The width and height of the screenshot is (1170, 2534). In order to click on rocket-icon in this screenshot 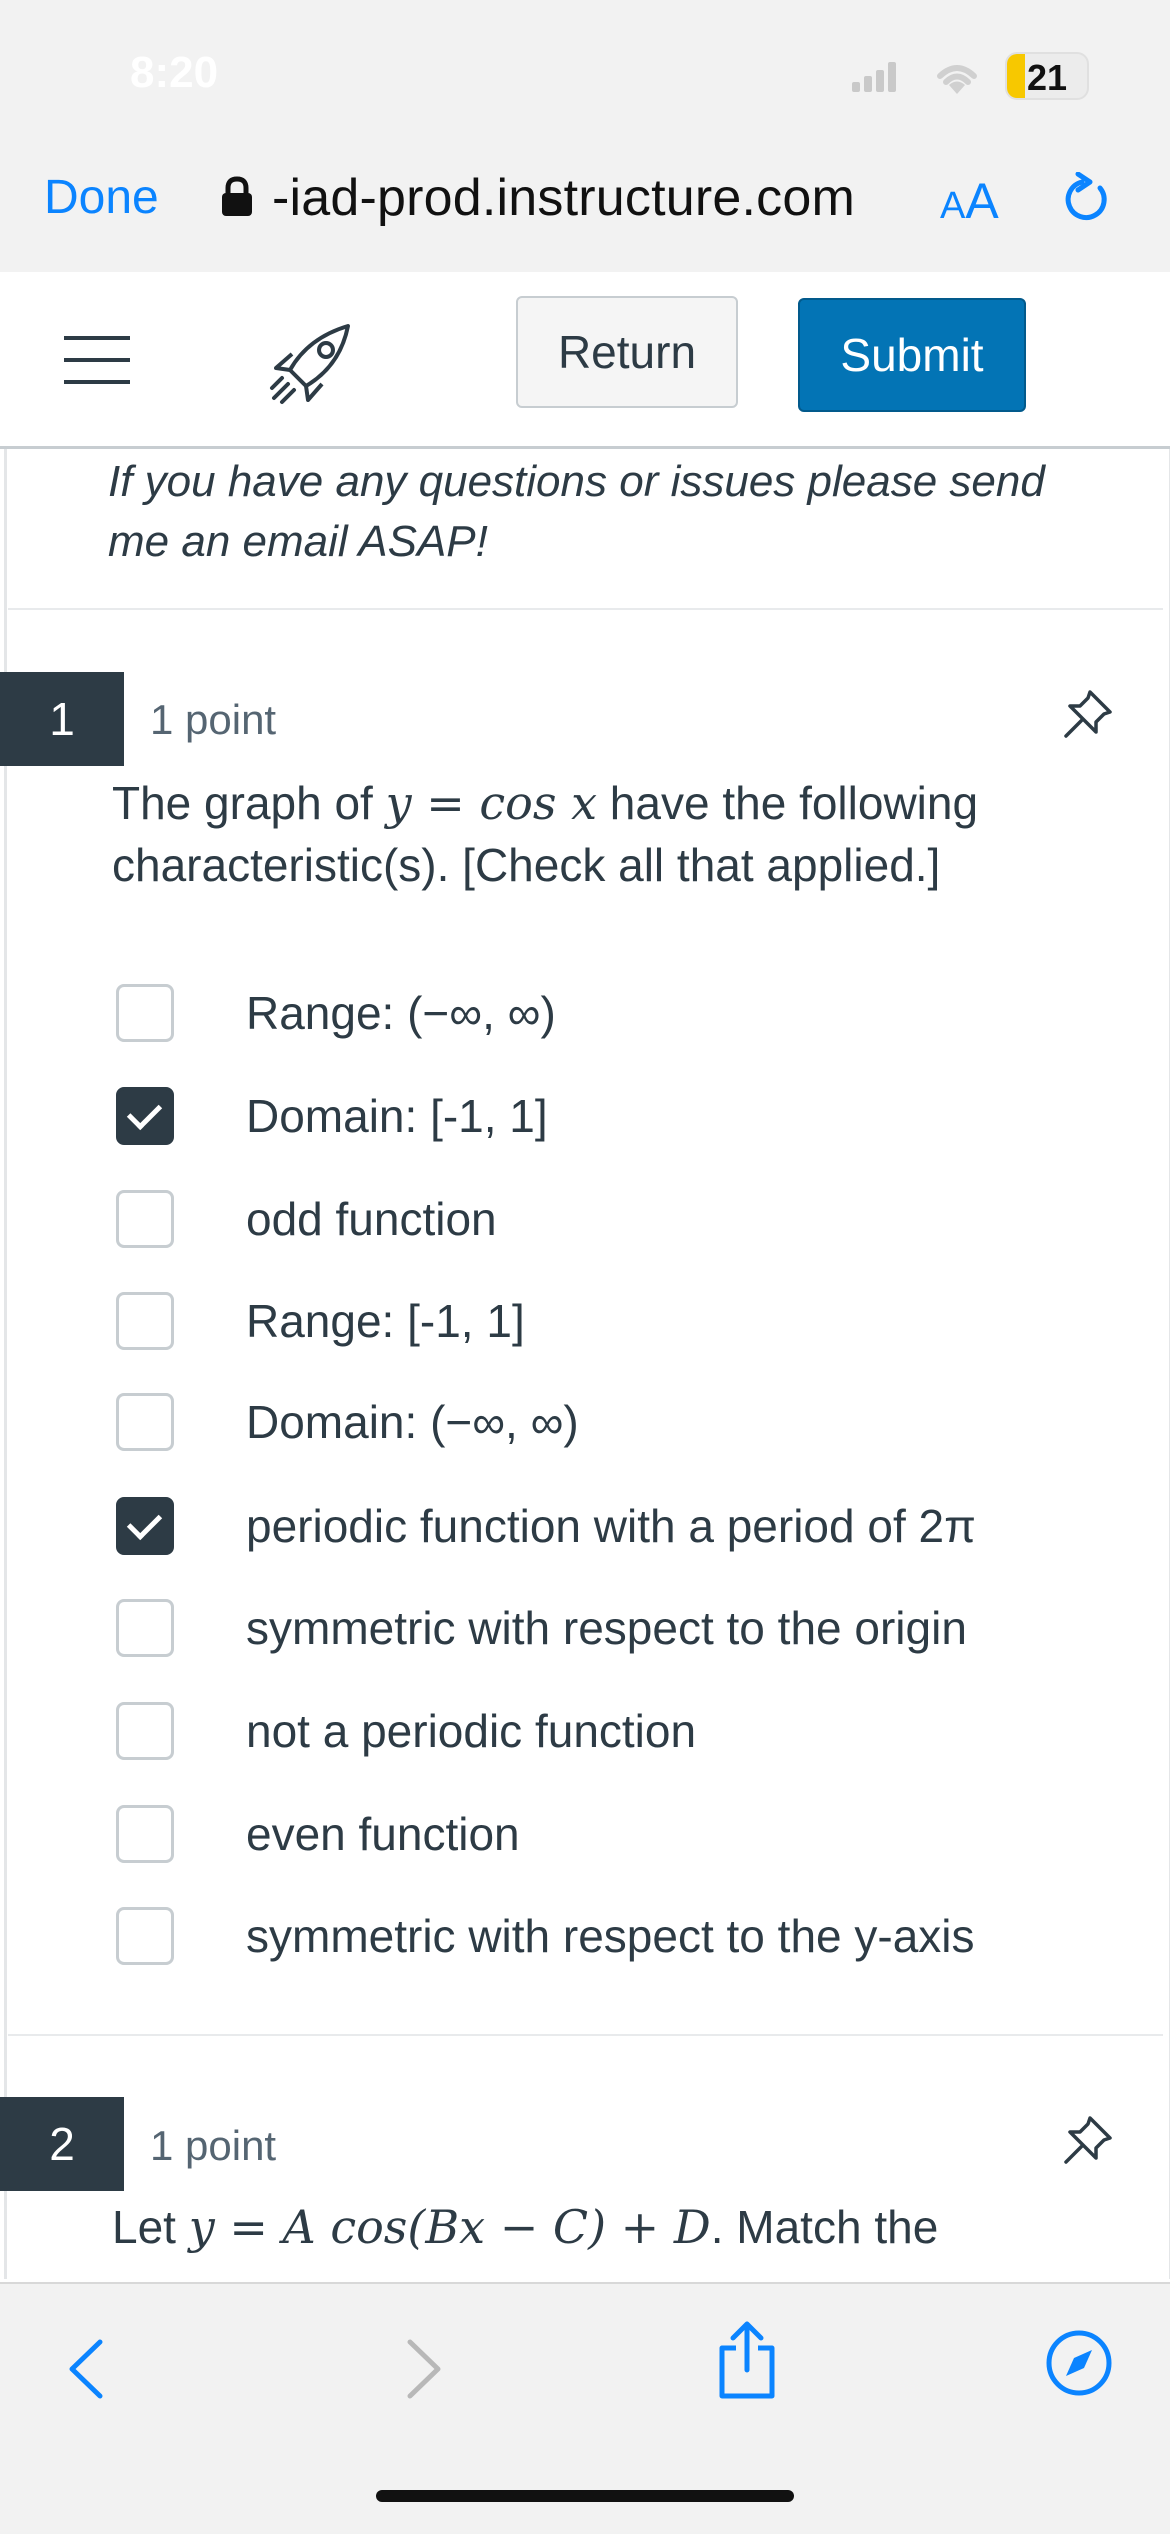, I will do `click(313, 363)`.